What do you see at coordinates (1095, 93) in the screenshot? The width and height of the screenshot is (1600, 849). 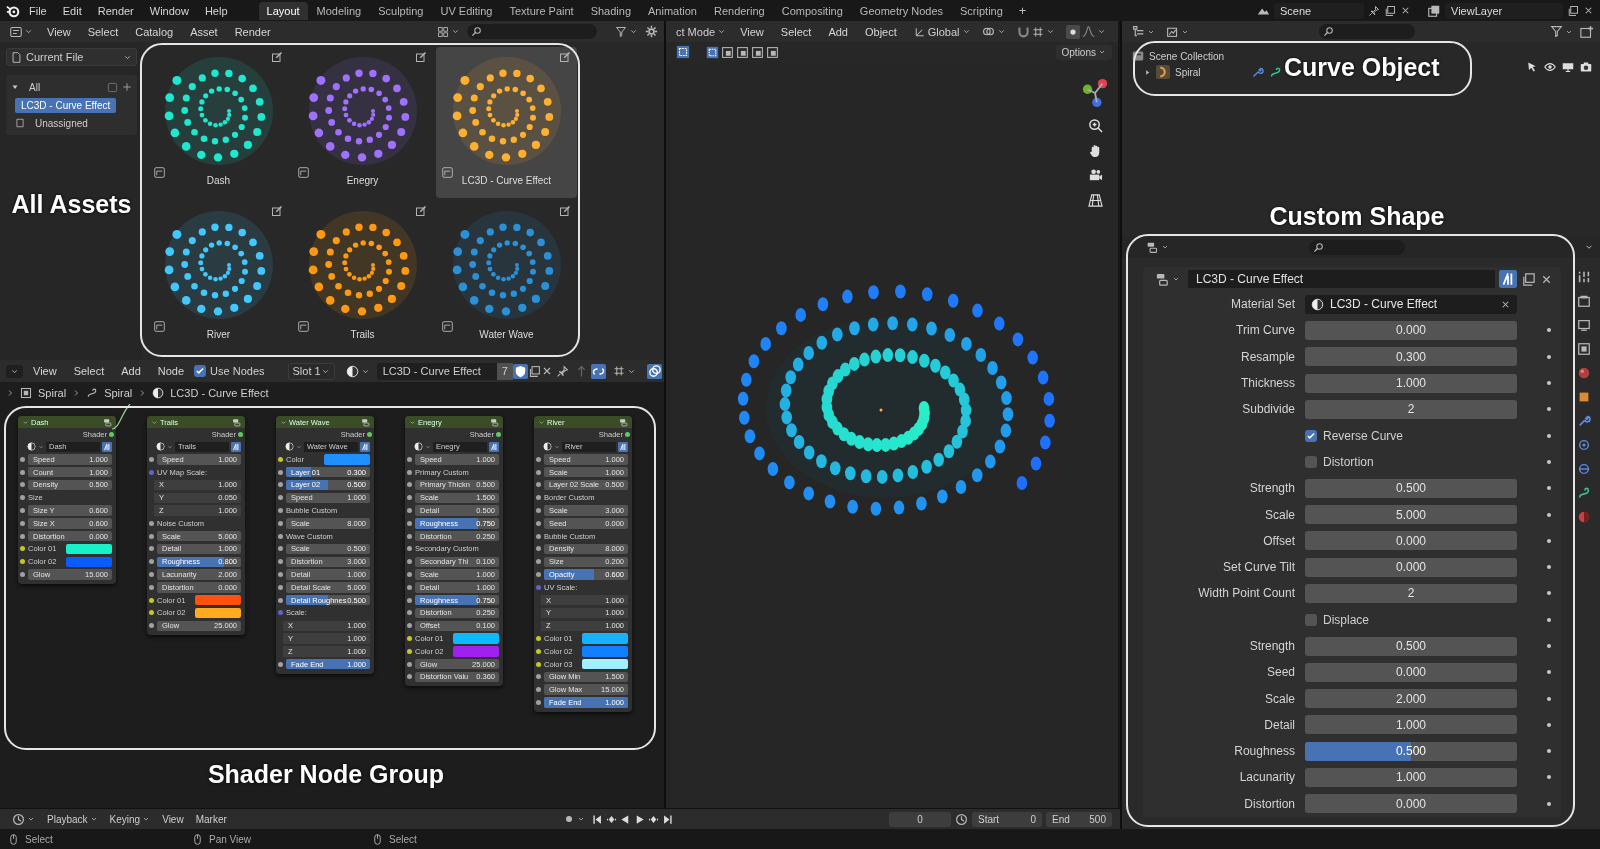 I see `axis-gizmo-icon` at bounding box center [1095, 93].